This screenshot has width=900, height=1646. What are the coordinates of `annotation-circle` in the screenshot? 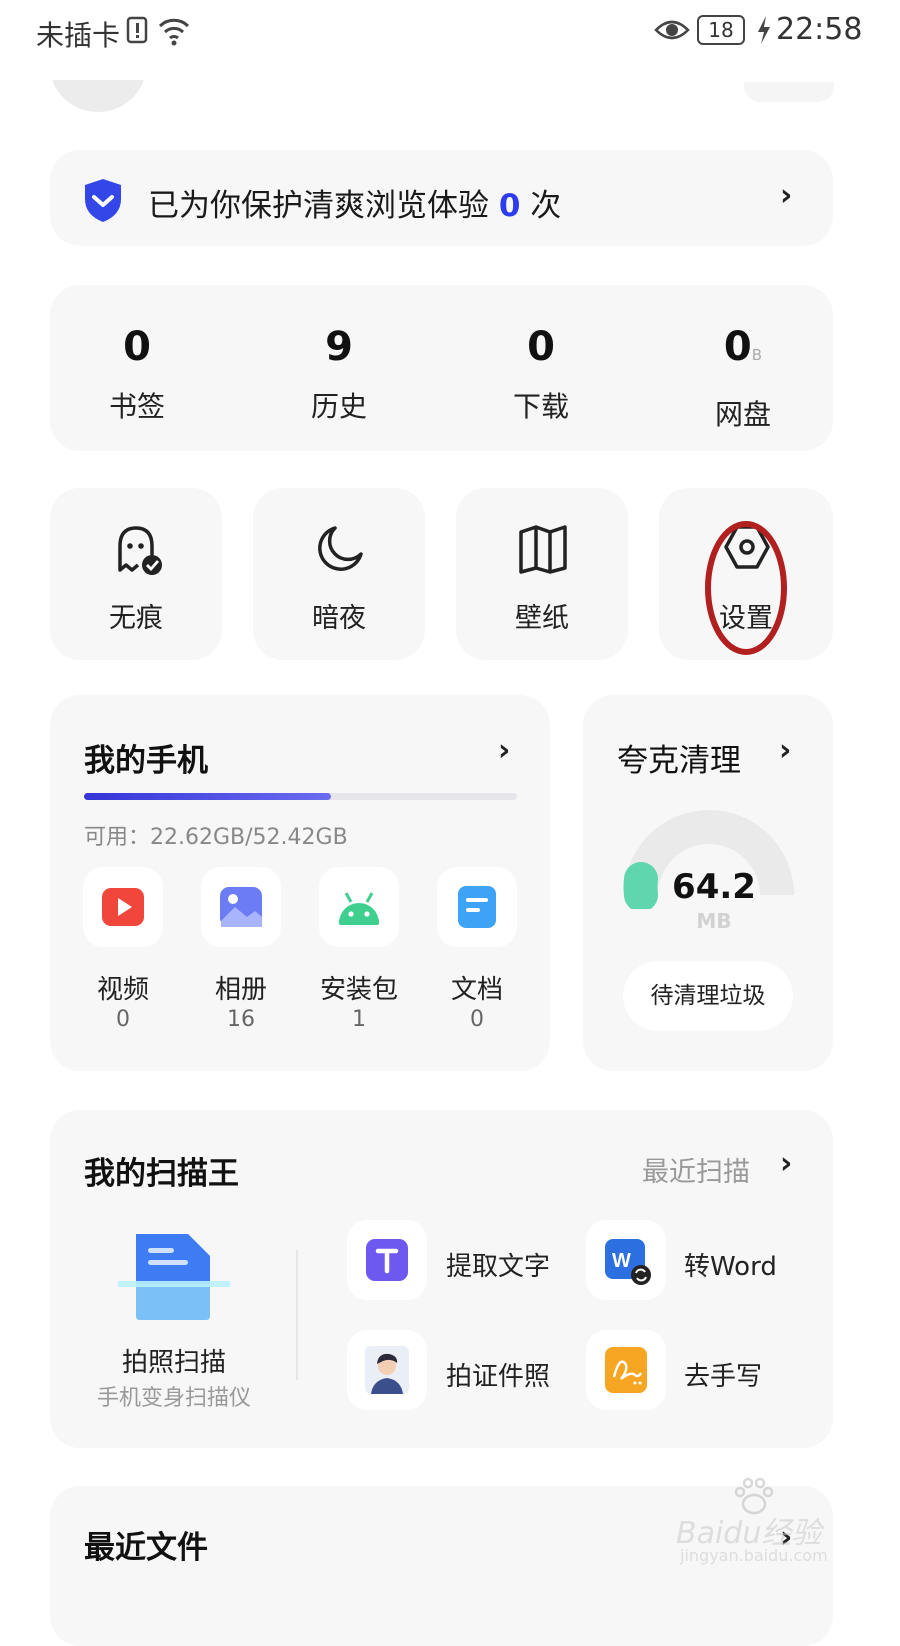 It's located at (746, 588).